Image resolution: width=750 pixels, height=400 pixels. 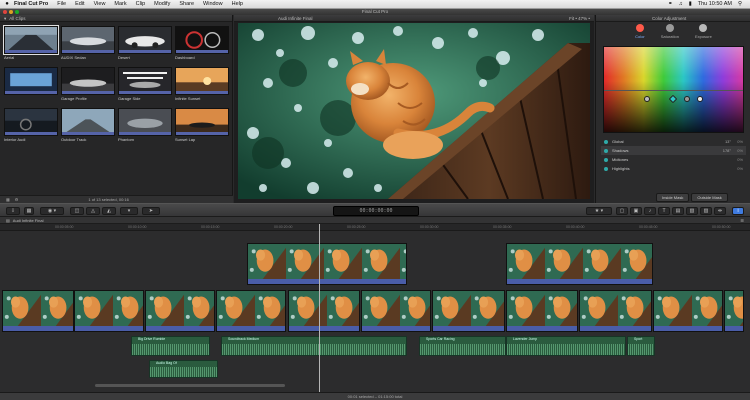 I want to click on audio-clip: Sports Car Racing, so click(x=462, y=346).